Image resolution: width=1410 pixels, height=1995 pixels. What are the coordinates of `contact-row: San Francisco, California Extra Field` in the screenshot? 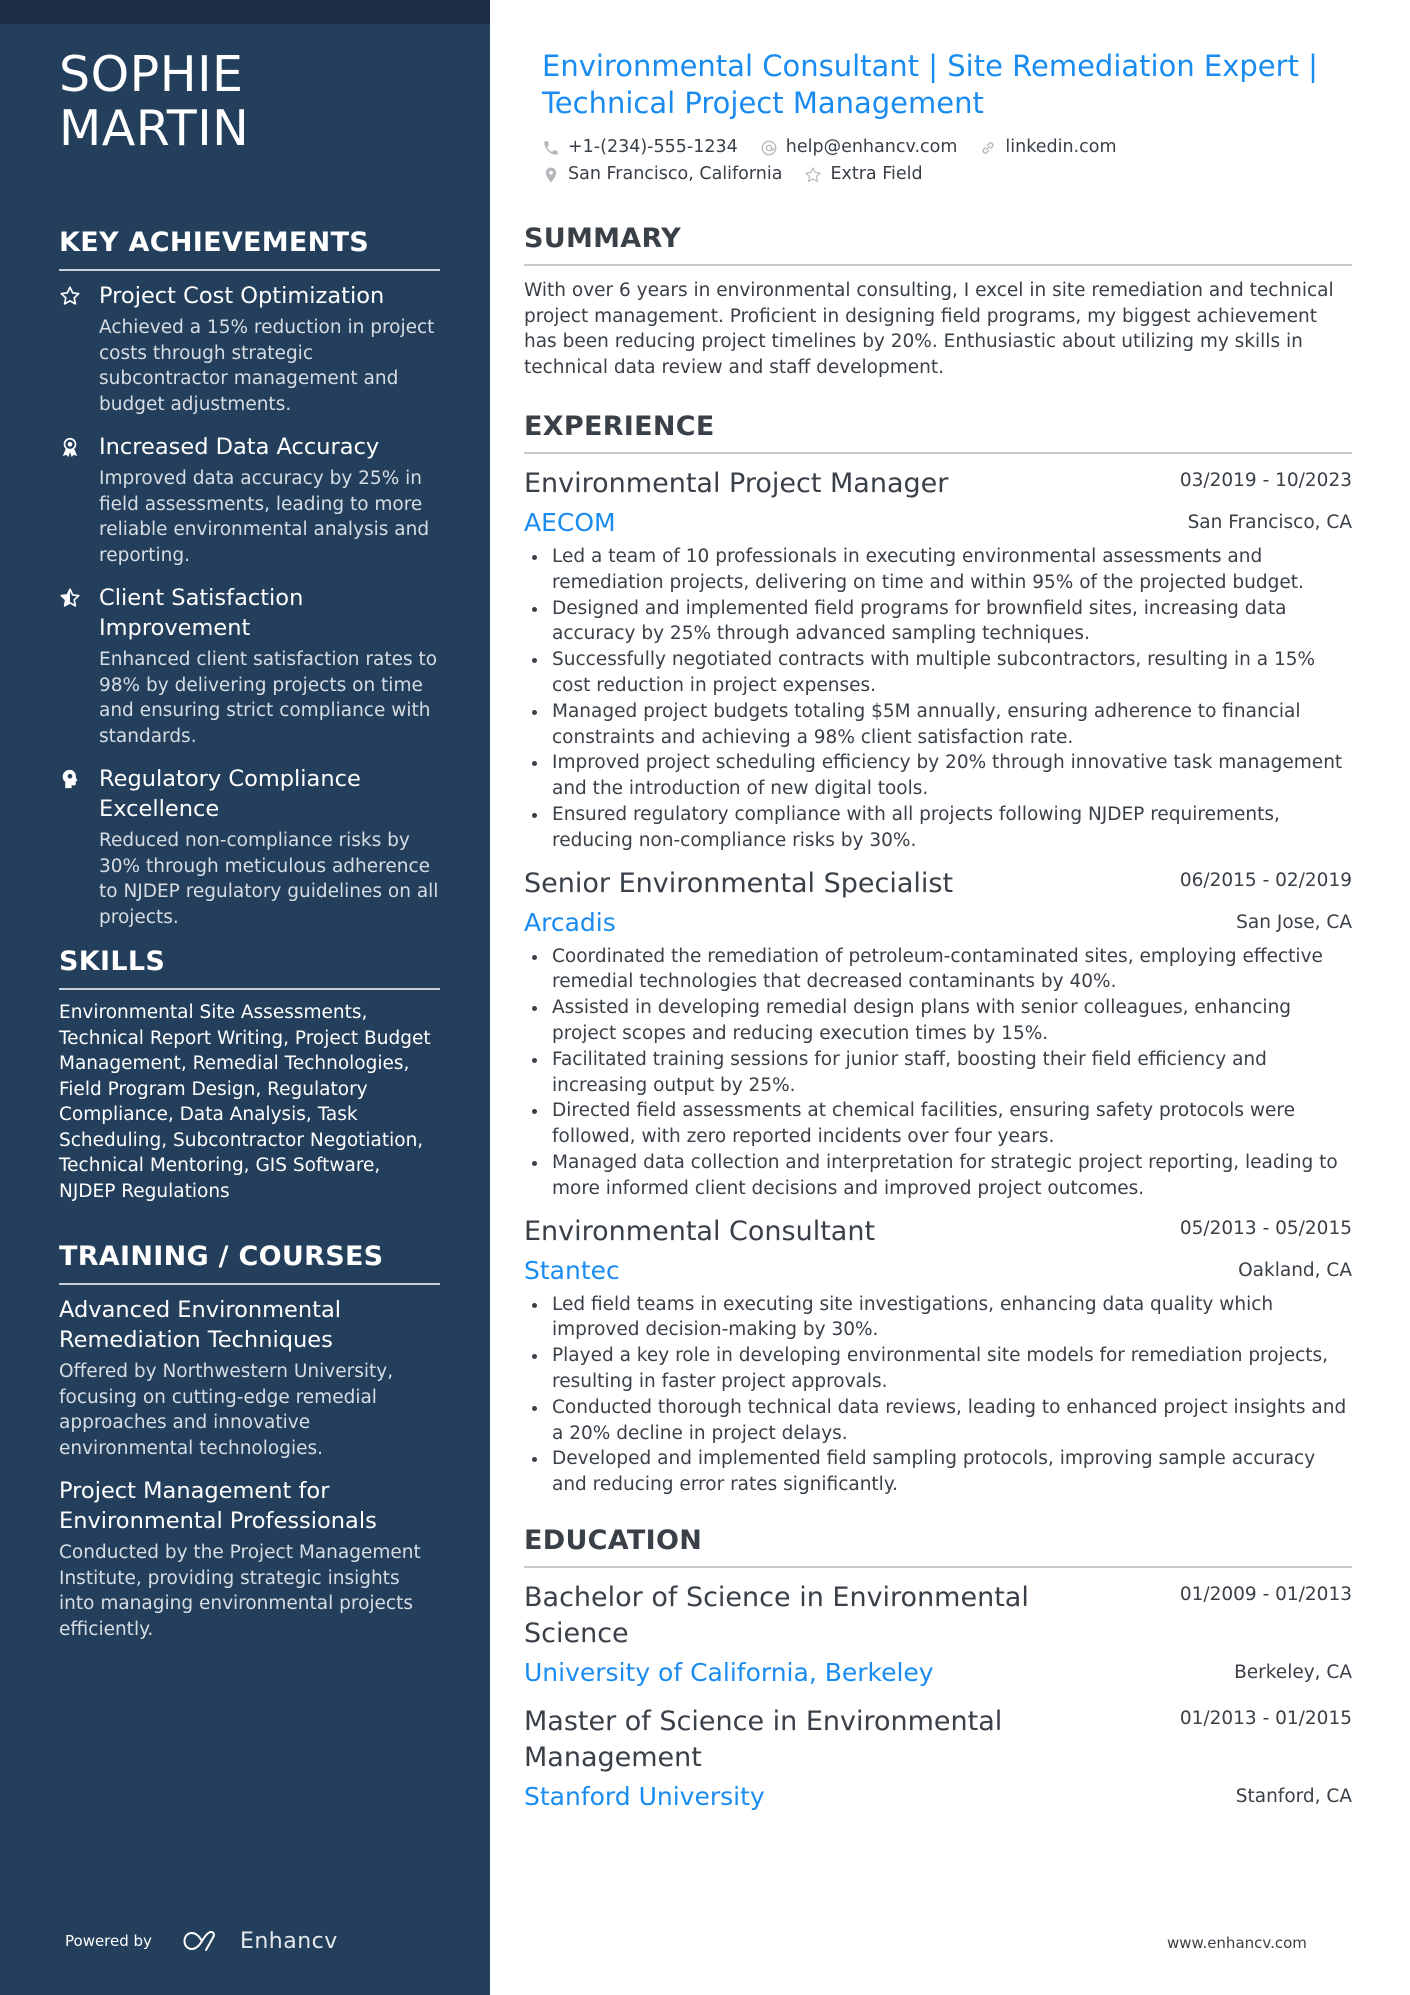 It's located at (947, 174).